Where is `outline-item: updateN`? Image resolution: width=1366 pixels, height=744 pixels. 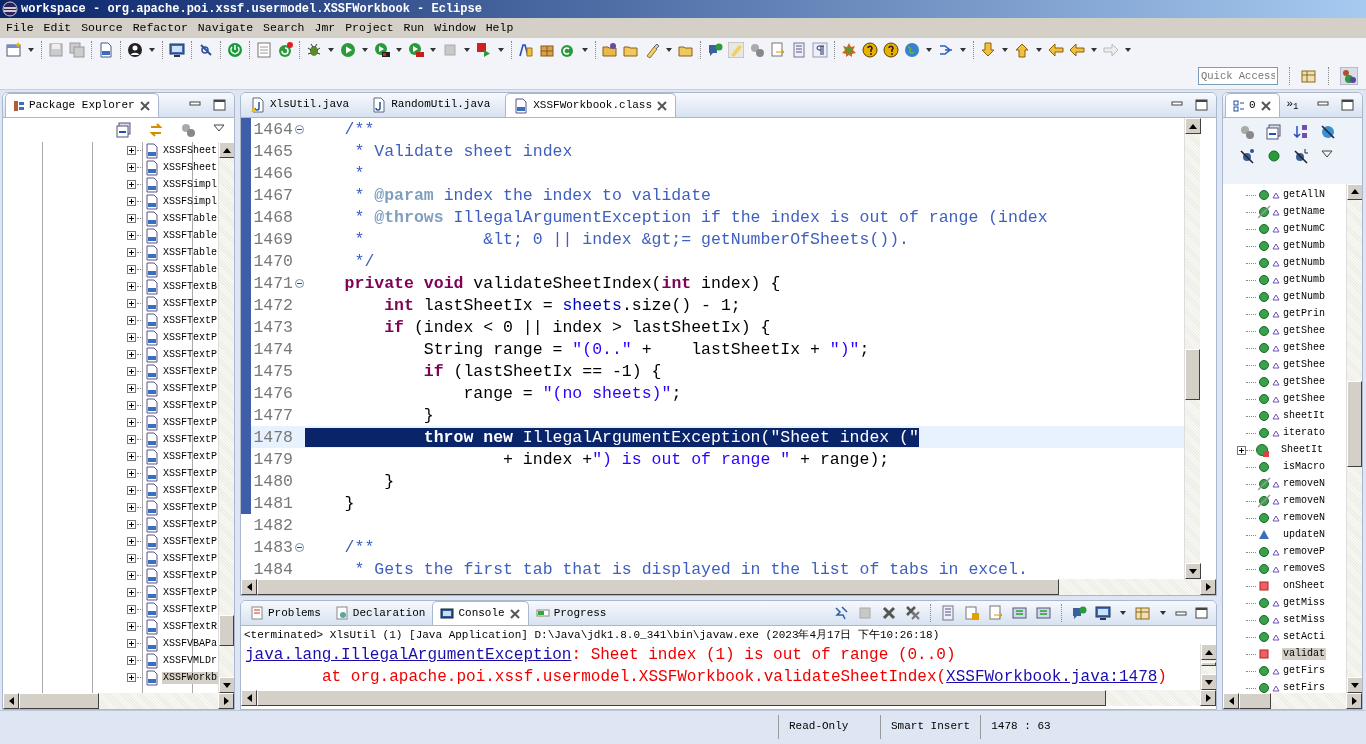 outline-item: updateN is located at coordinates (1304, 535).